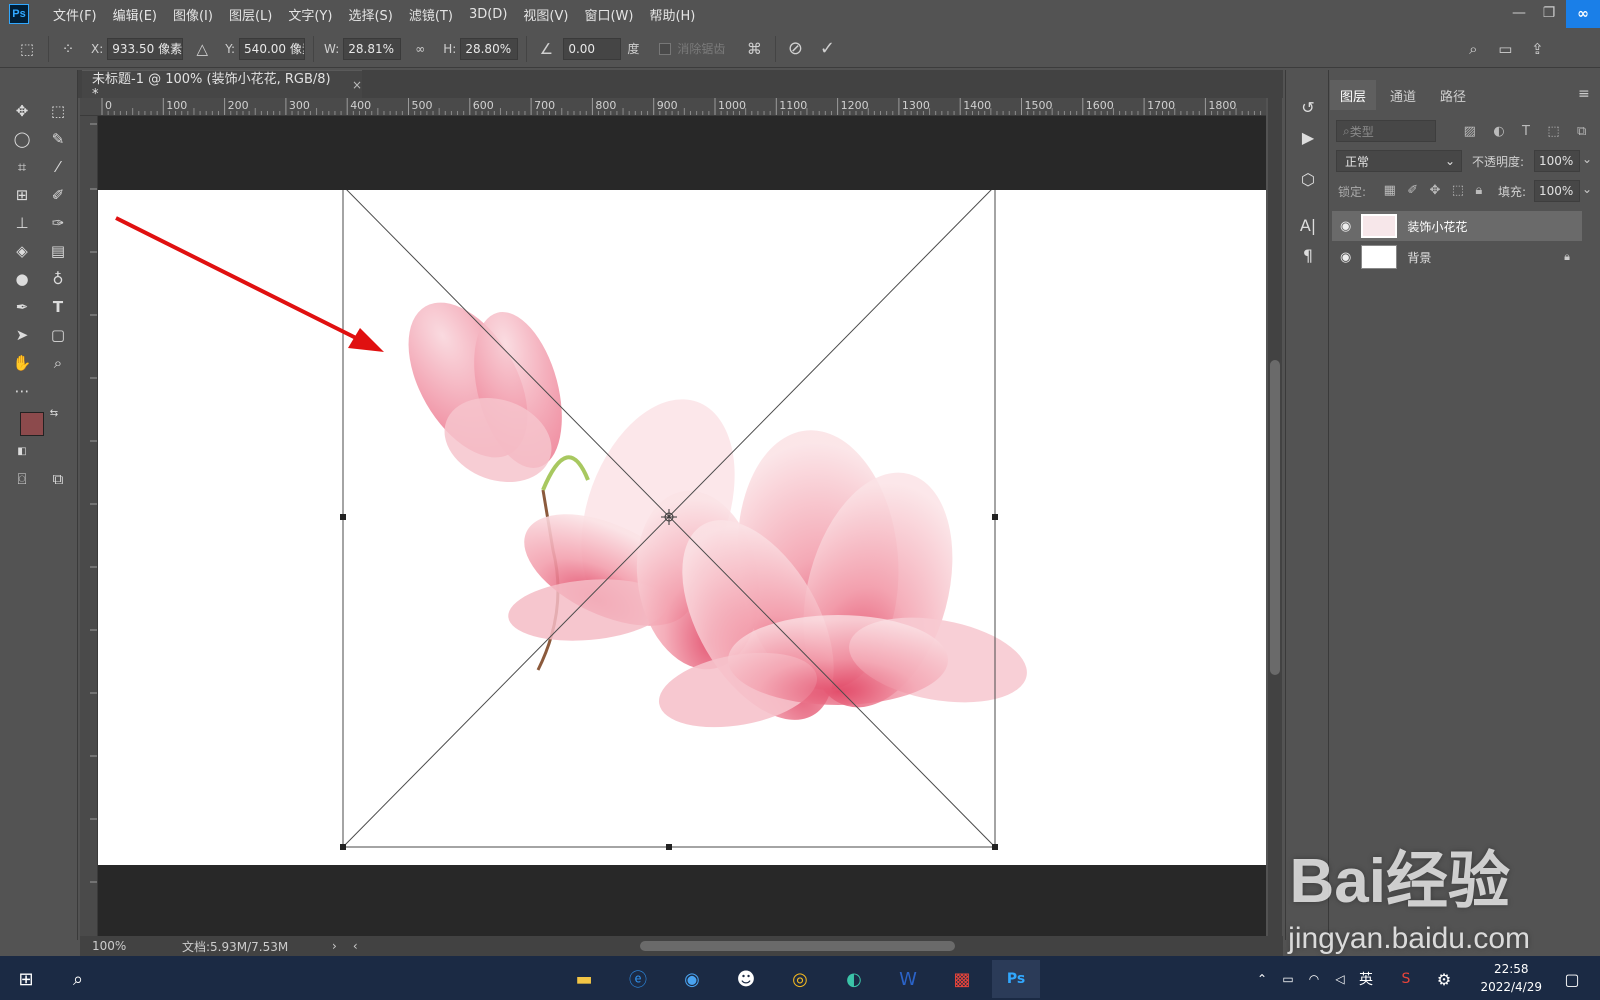  What do you see at coordinates (58, 307) in the screenshot?
I see `type-tool-icon: T` at bounding box center [58, 307].